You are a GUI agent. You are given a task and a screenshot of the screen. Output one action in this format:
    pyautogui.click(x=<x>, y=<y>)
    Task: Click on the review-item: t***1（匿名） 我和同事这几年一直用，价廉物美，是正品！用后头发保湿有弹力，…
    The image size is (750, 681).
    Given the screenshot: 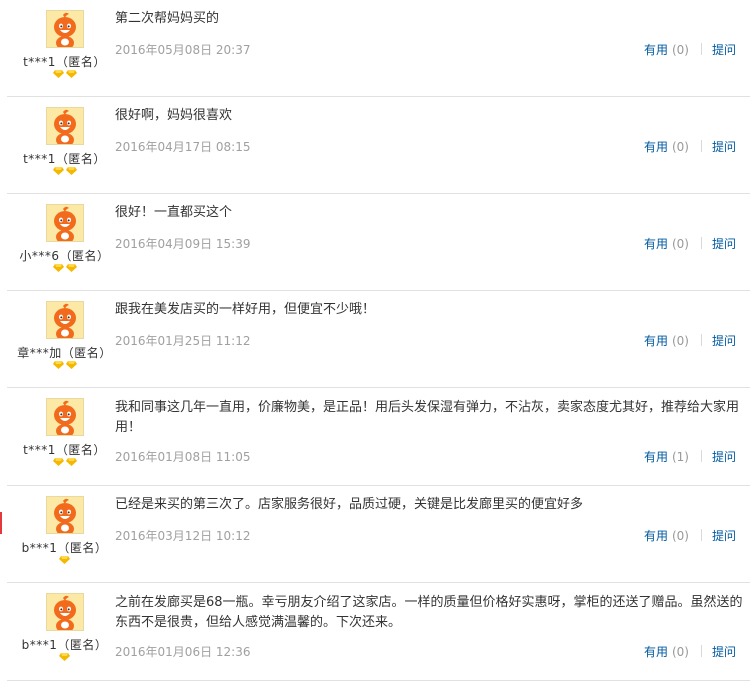 What is the action you would take?
    pyautogui.click(x=378, y=437)
    